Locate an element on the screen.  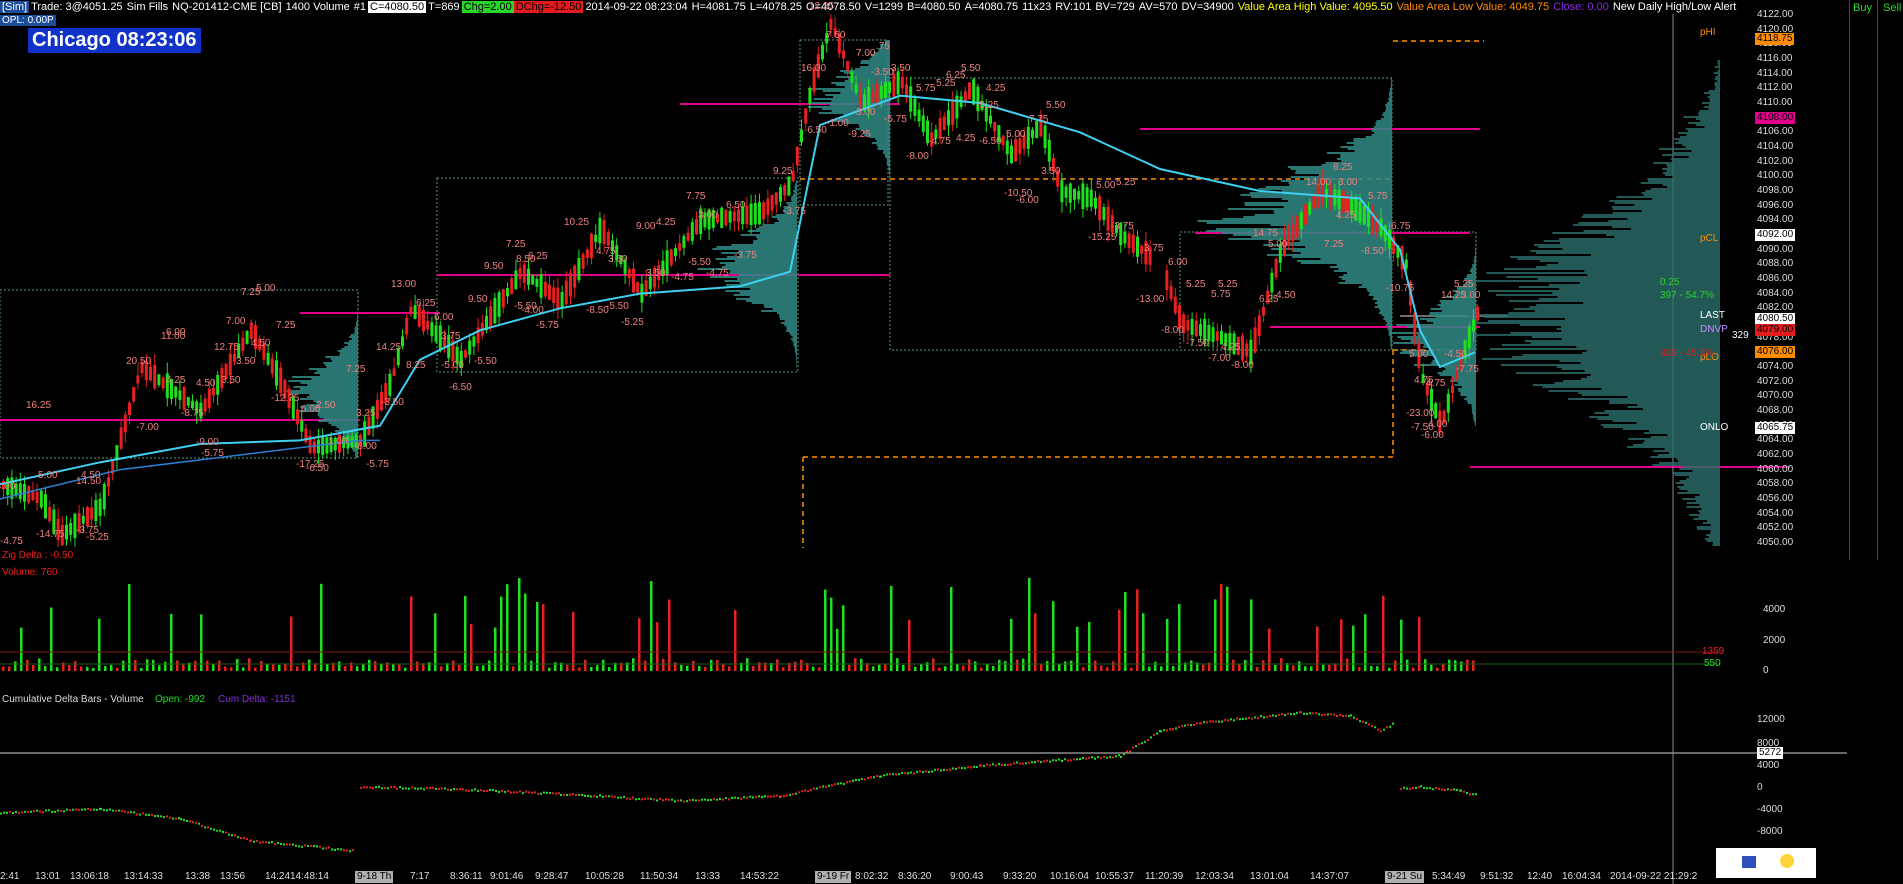
swing-label: 5.00 is located at coordinates (266, 288).